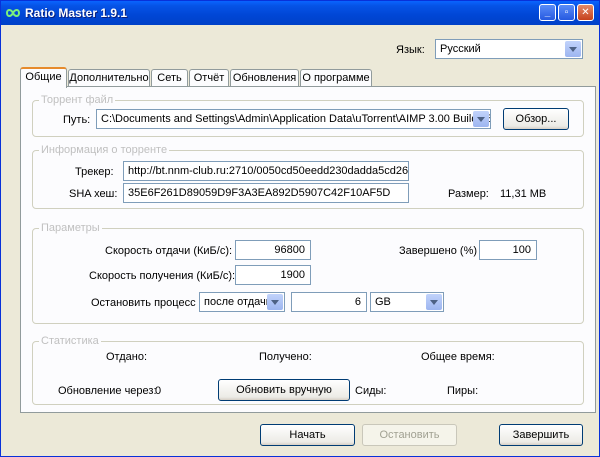  I want to click on completed-field: 100, so click(508, 250).